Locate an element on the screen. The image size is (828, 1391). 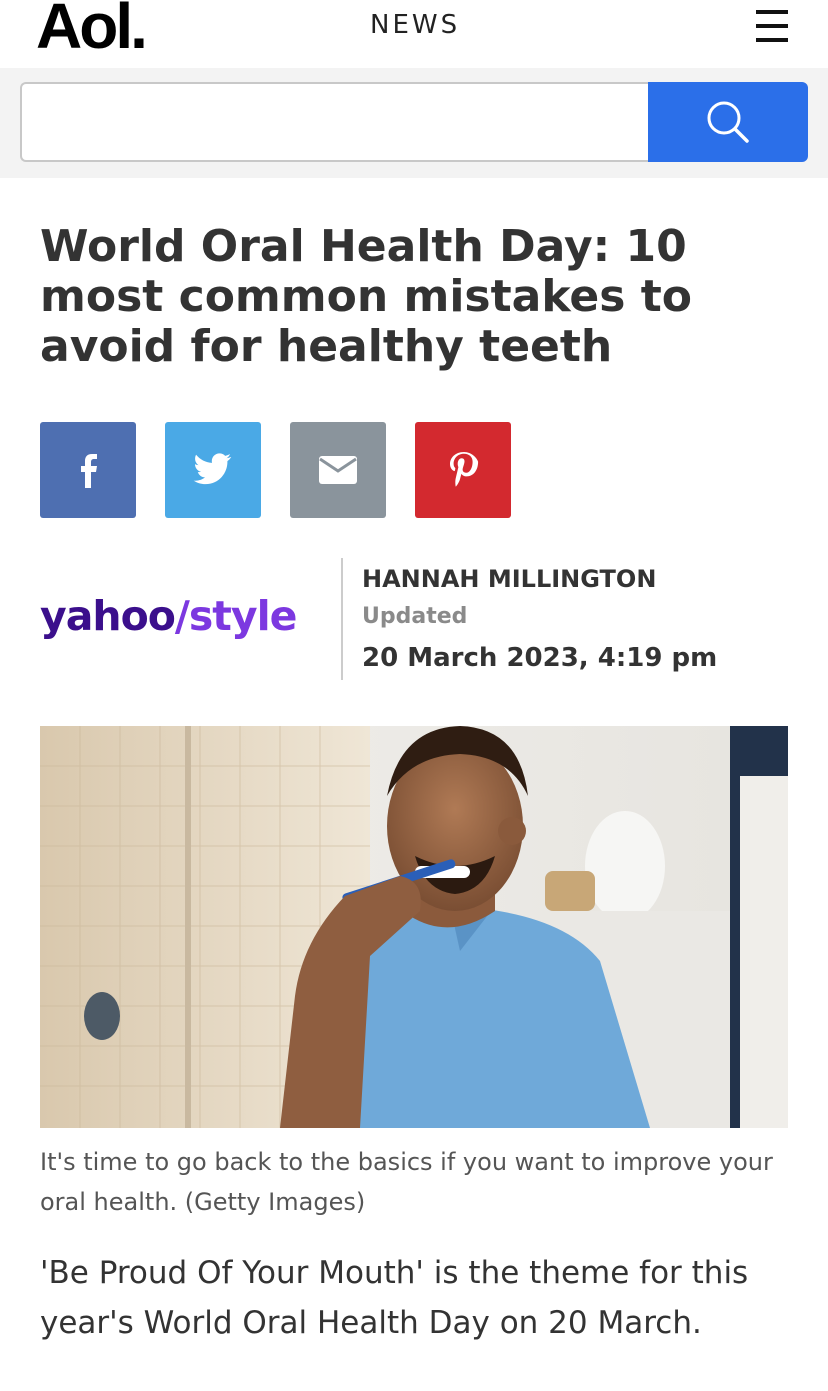
aol-logo: Aol. is located at coordinates (92, 29).